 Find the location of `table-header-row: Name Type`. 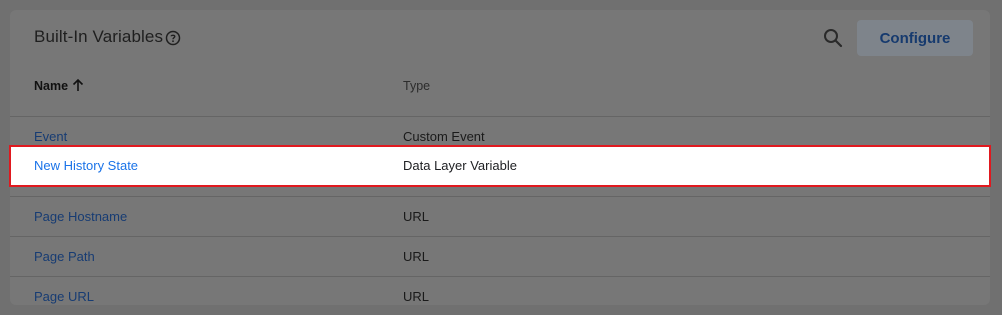

table-header-row: Name Type is located at coordinates (500, 86).